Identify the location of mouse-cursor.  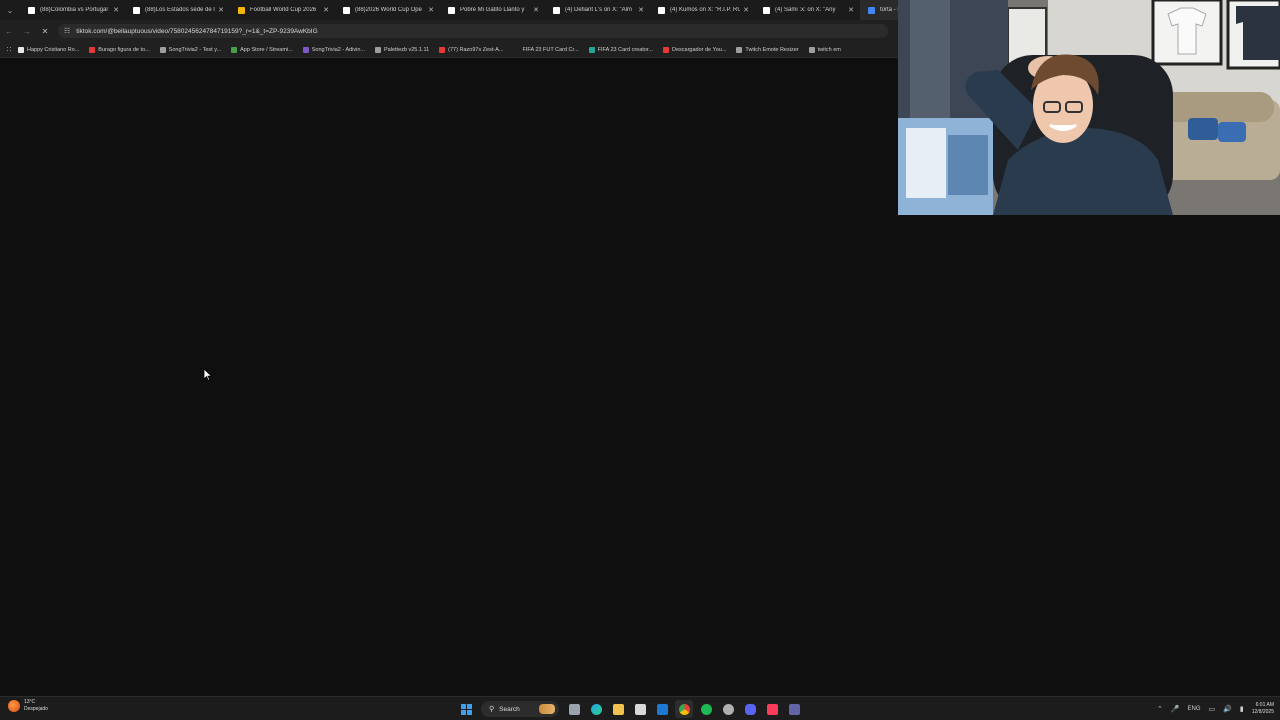
(208, 377).